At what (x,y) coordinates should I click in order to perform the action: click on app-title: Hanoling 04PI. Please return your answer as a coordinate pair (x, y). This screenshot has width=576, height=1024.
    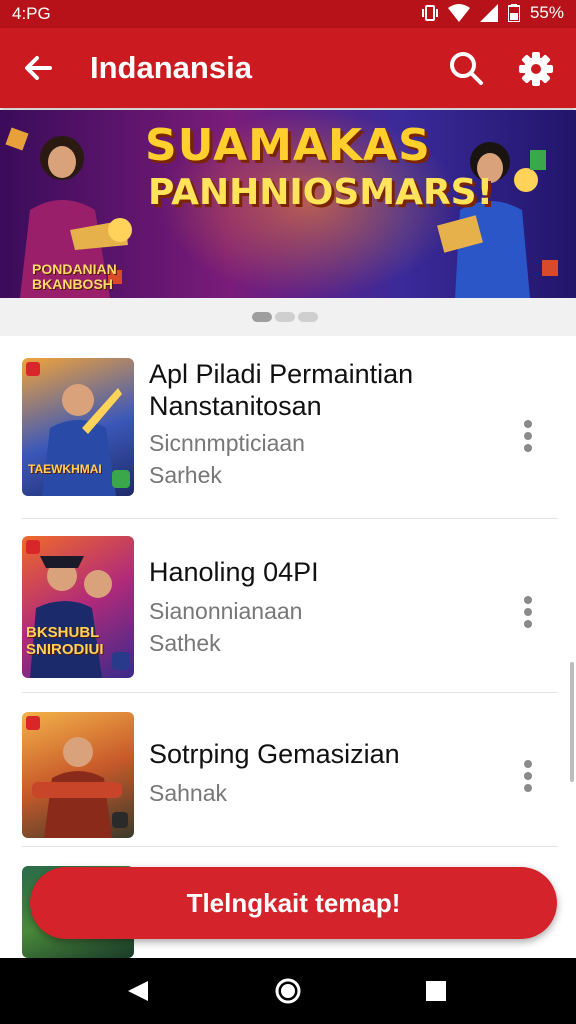
    Looking at the image, I should click on (234, 572).